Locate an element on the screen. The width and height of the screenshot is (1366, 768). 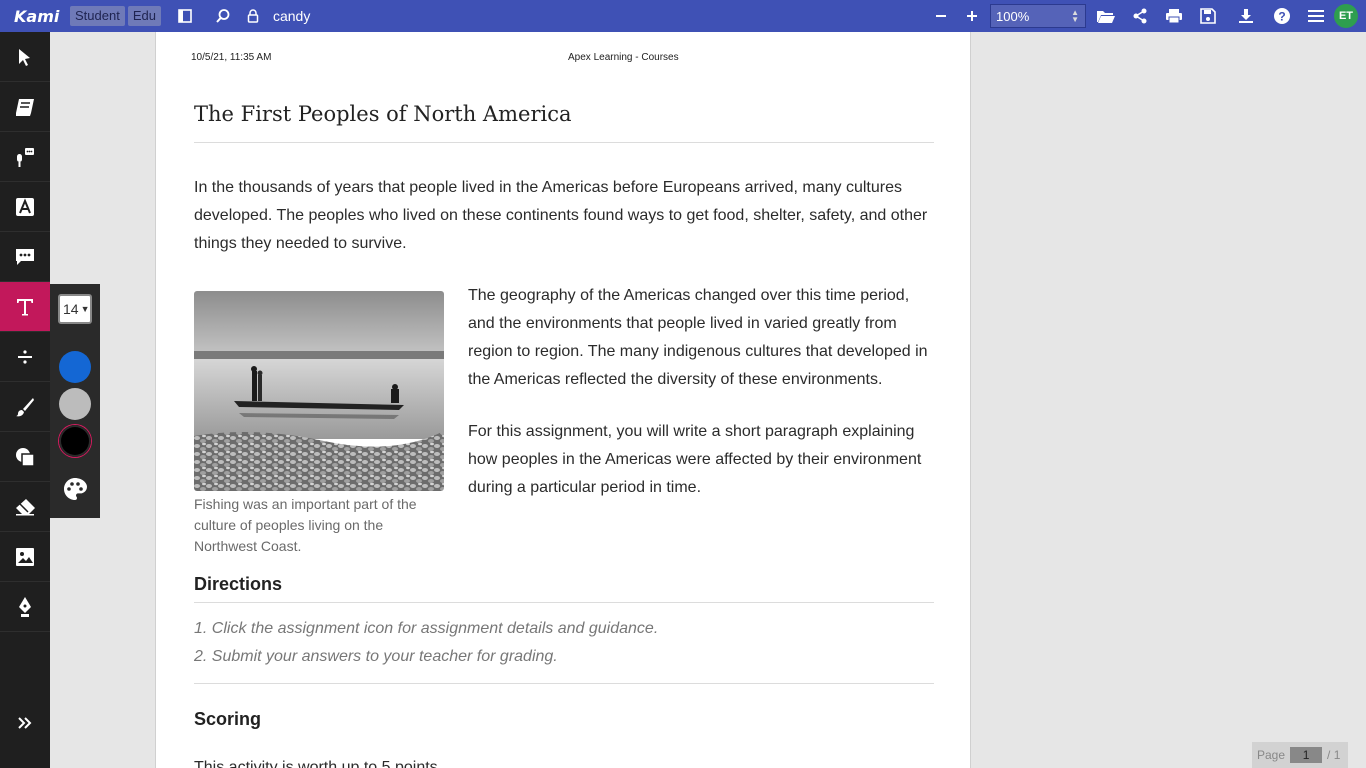
help-icon: ? is located at coordinates (1282, 16).